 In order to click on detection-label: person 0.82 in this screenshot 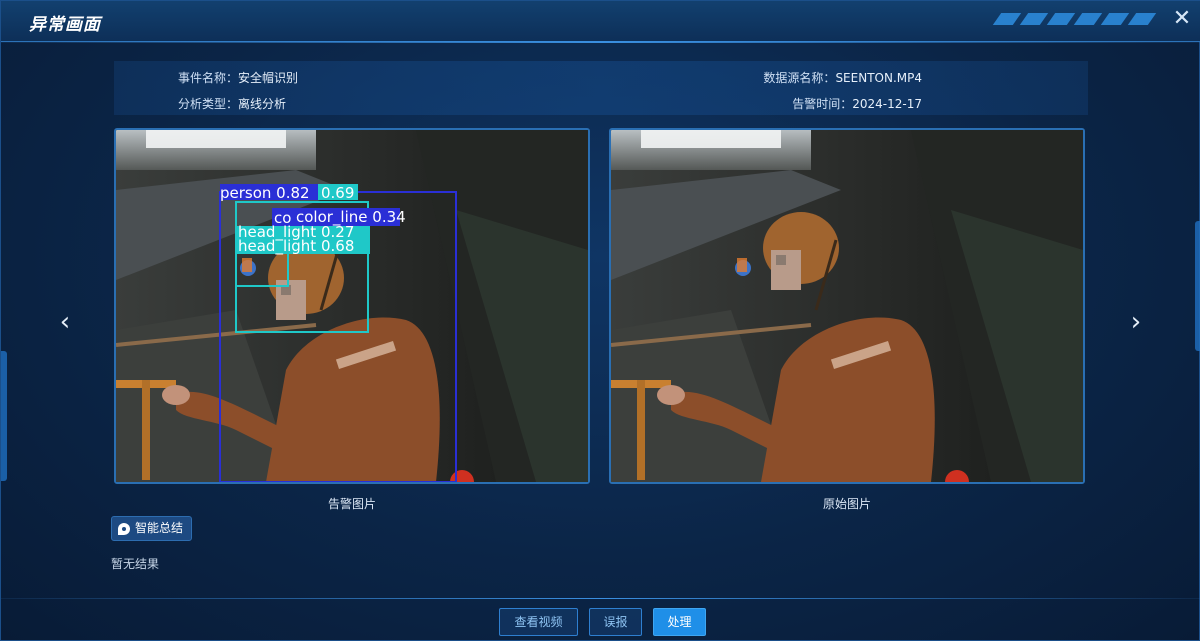, I will do `click(265, 193)`.